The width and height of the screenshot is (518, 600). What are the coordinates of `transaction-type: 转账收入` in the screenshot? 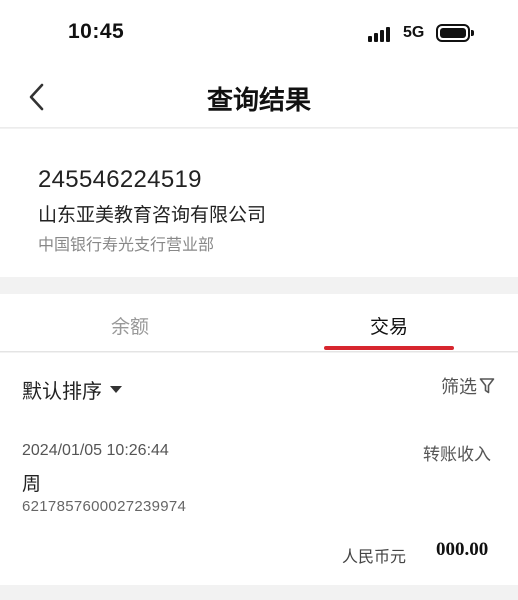 It's located at (457, 454).